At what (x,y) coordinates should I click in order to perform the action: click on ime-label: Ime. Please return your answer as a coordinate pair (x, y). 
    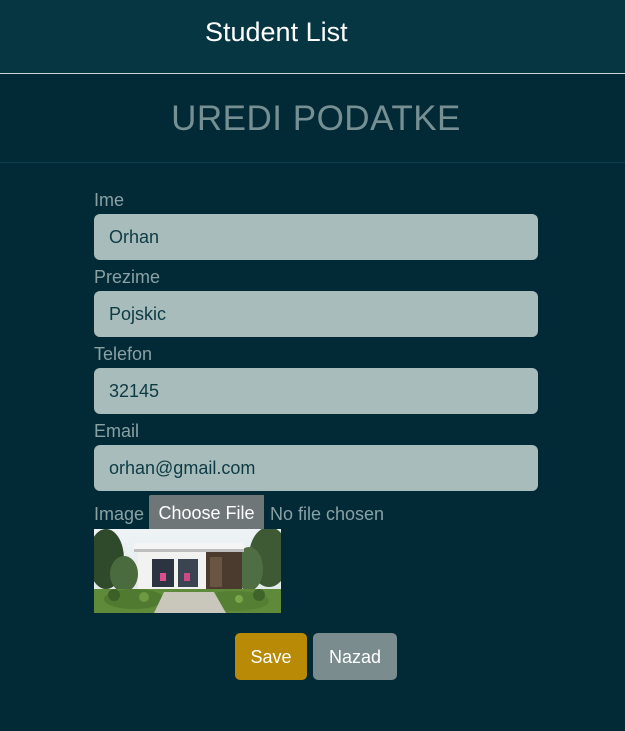
    Looking at the image, I should click on (109, 200).